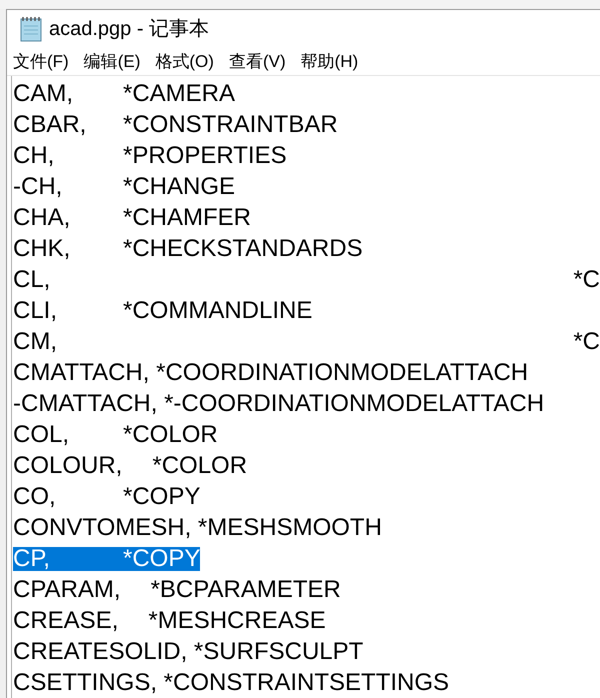 The width and height of the screenshot is (600, 698). I want to click on menu-item: 帮助(H), so click(329, 61).